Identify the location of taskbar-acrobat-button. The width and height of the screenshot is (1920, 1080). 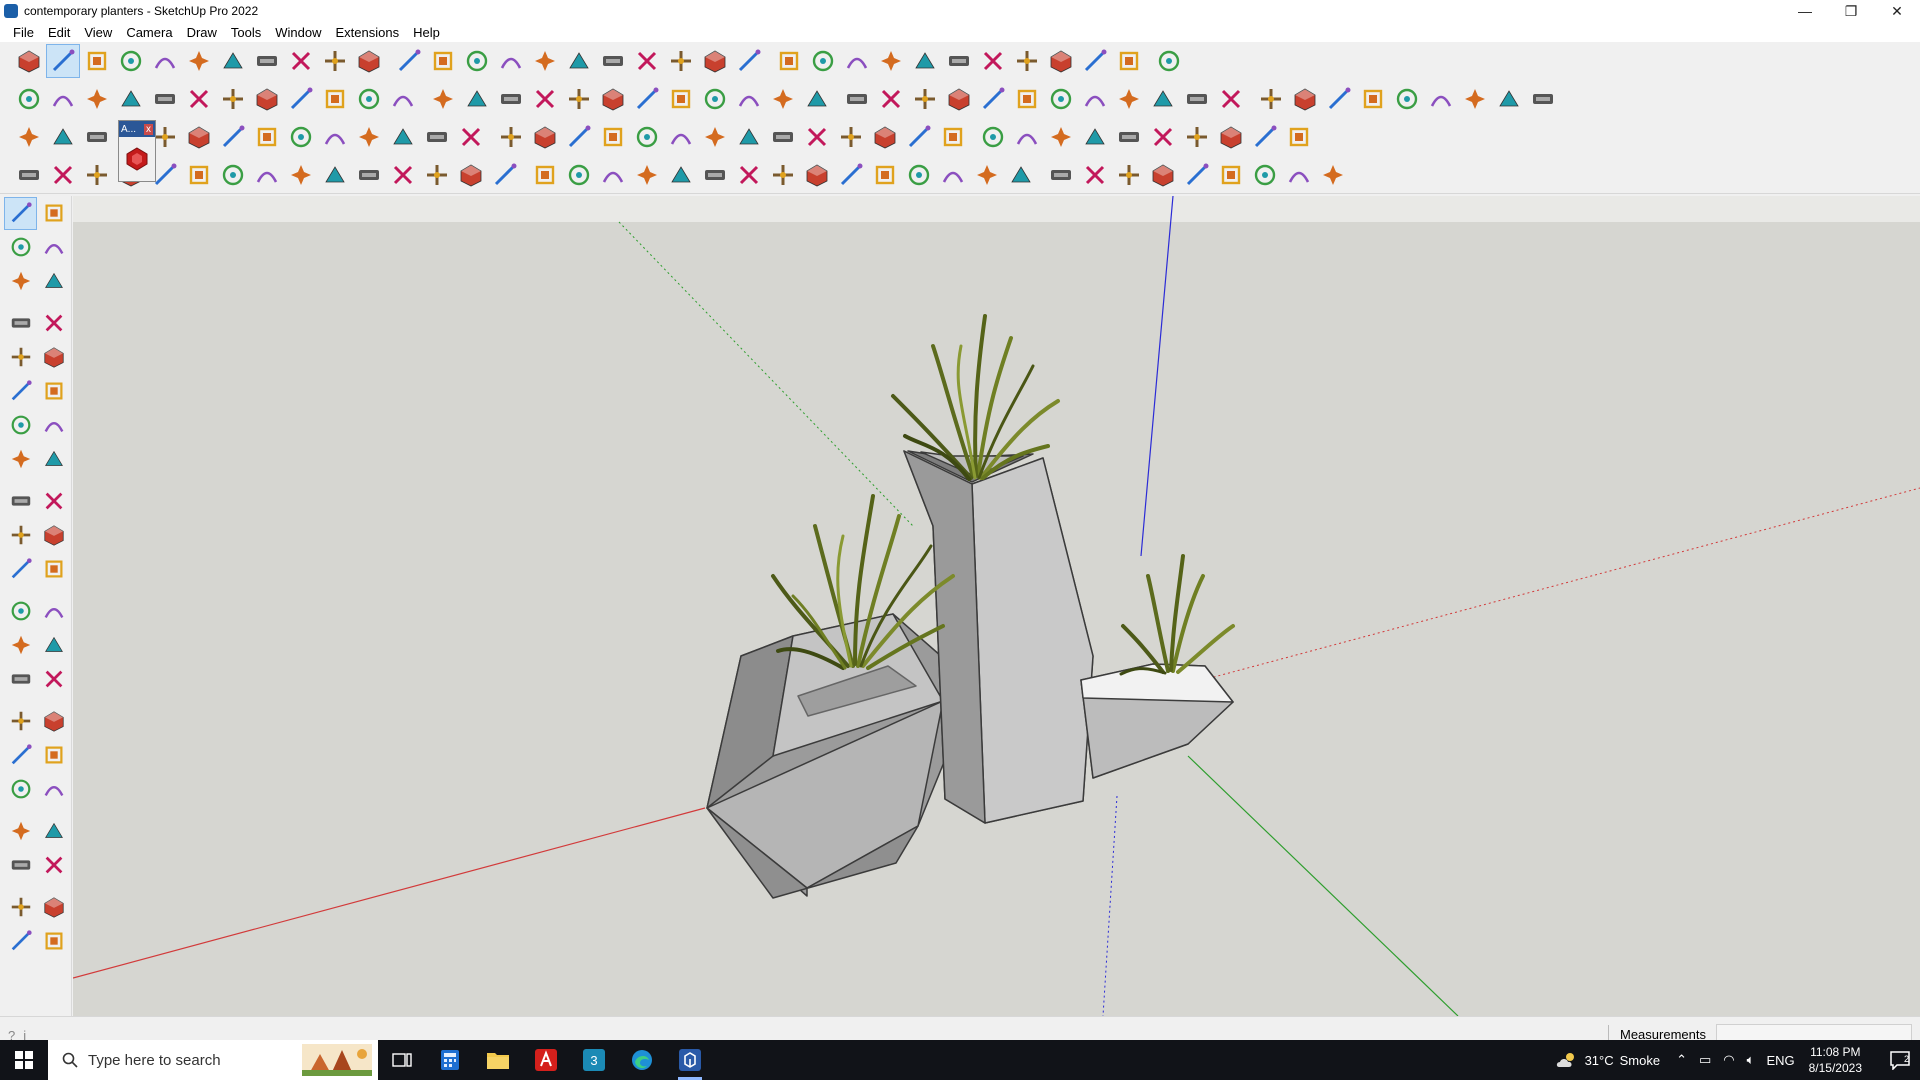
(546, 1060).